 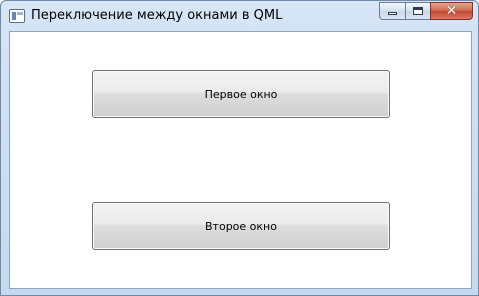 What do you see at coordinates (17, 16) in the screenshot?
I see `app-icon` at bounding box center [17, 16].